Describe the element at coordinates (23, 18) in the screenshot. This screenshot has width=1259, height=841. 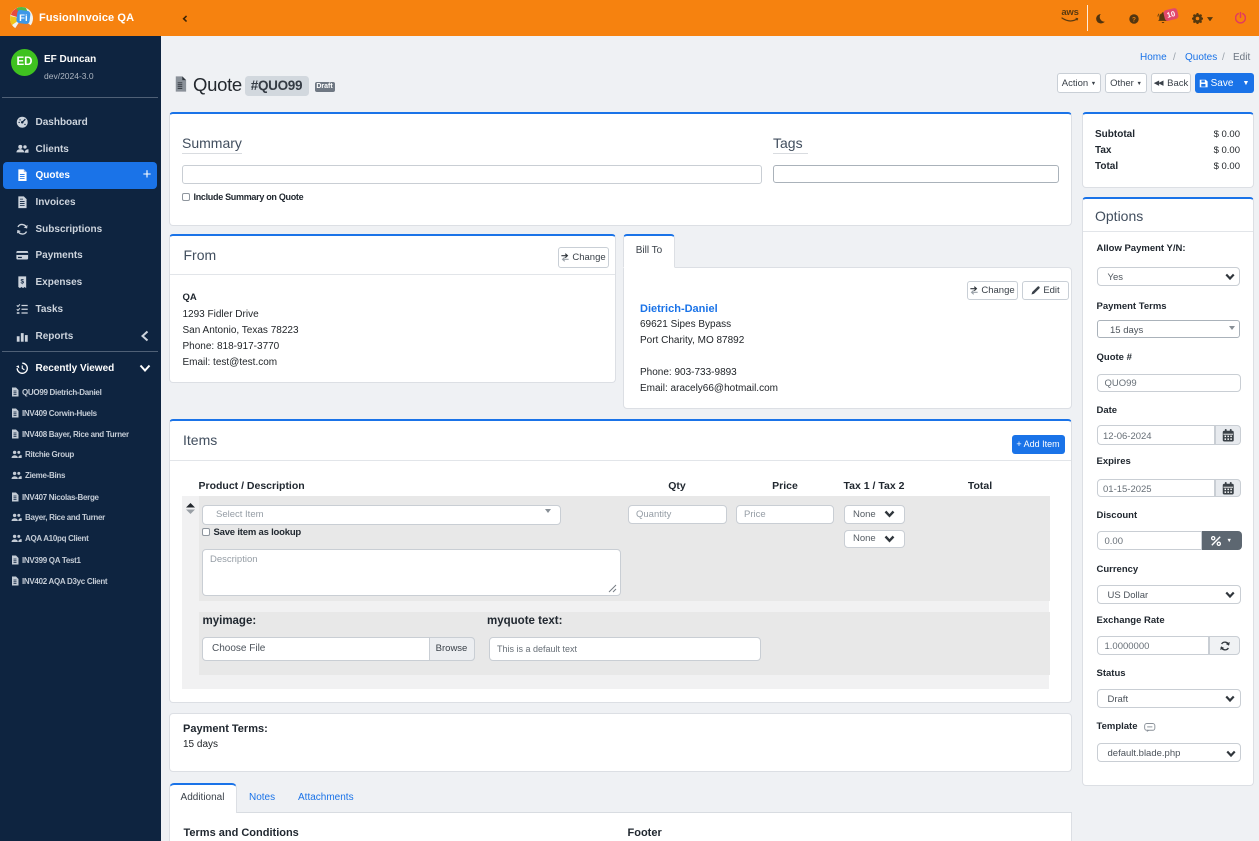
I see `svg-text: Fi` at that location.